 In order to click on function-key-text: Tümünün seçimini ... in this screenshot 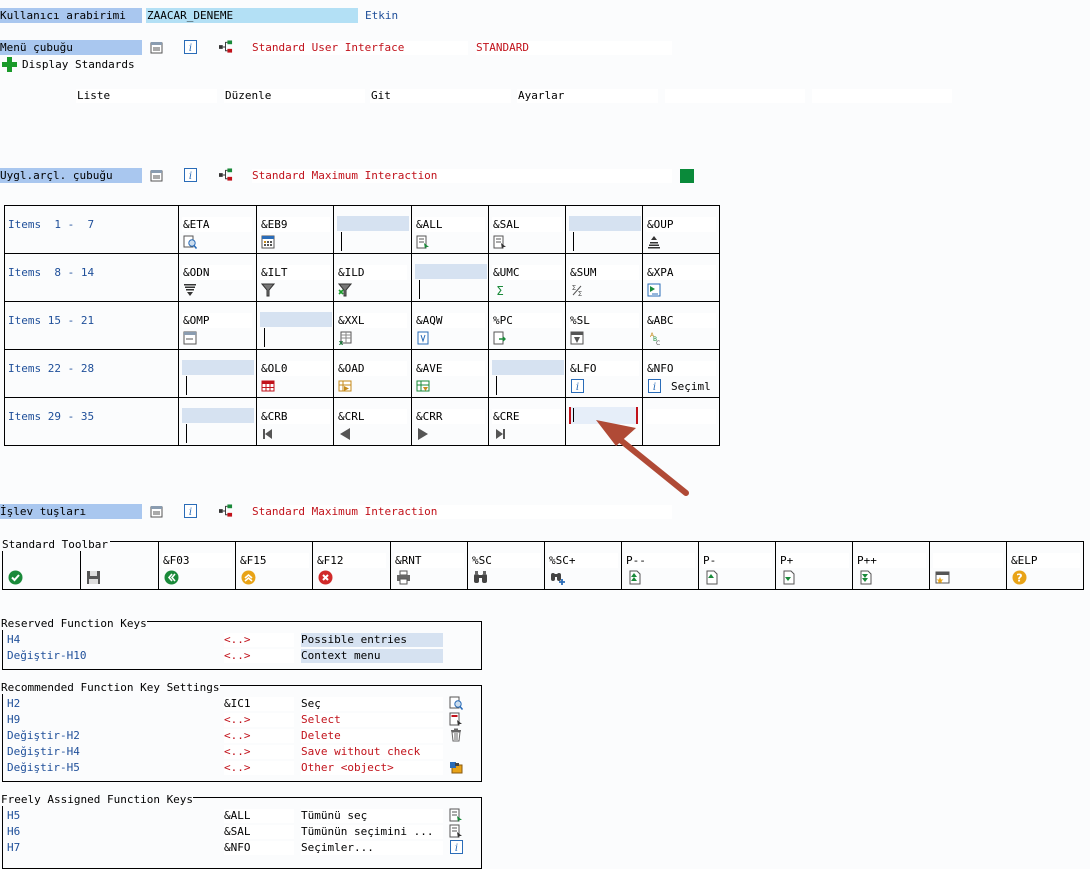, I will do `click(372, 832)`.